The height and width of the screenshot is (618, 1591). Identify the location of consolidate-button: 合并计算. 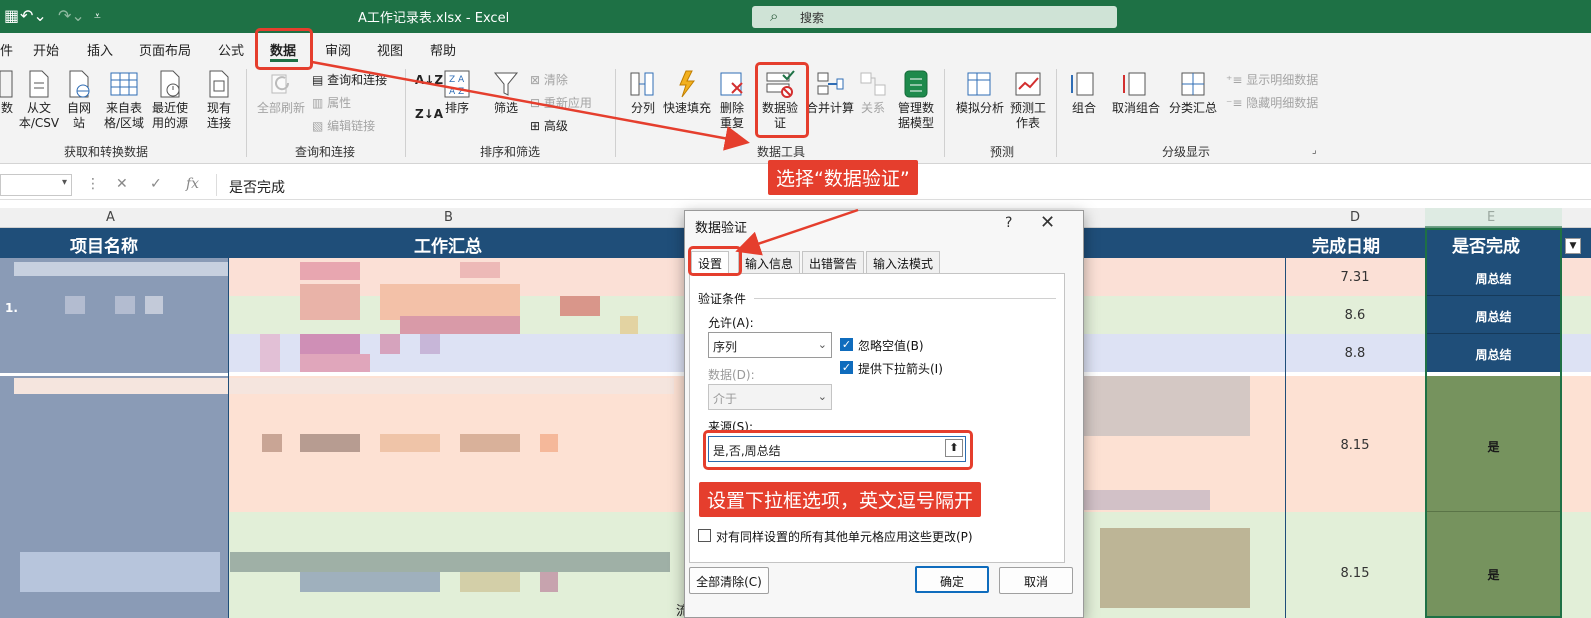
(830, 92).